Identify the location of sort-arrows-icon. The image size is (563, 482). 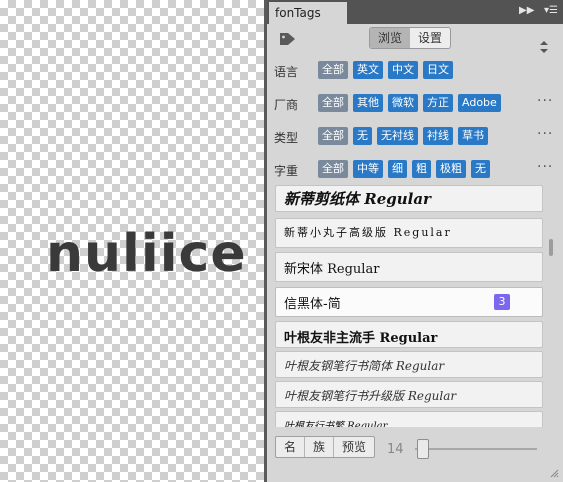
(544, 47).